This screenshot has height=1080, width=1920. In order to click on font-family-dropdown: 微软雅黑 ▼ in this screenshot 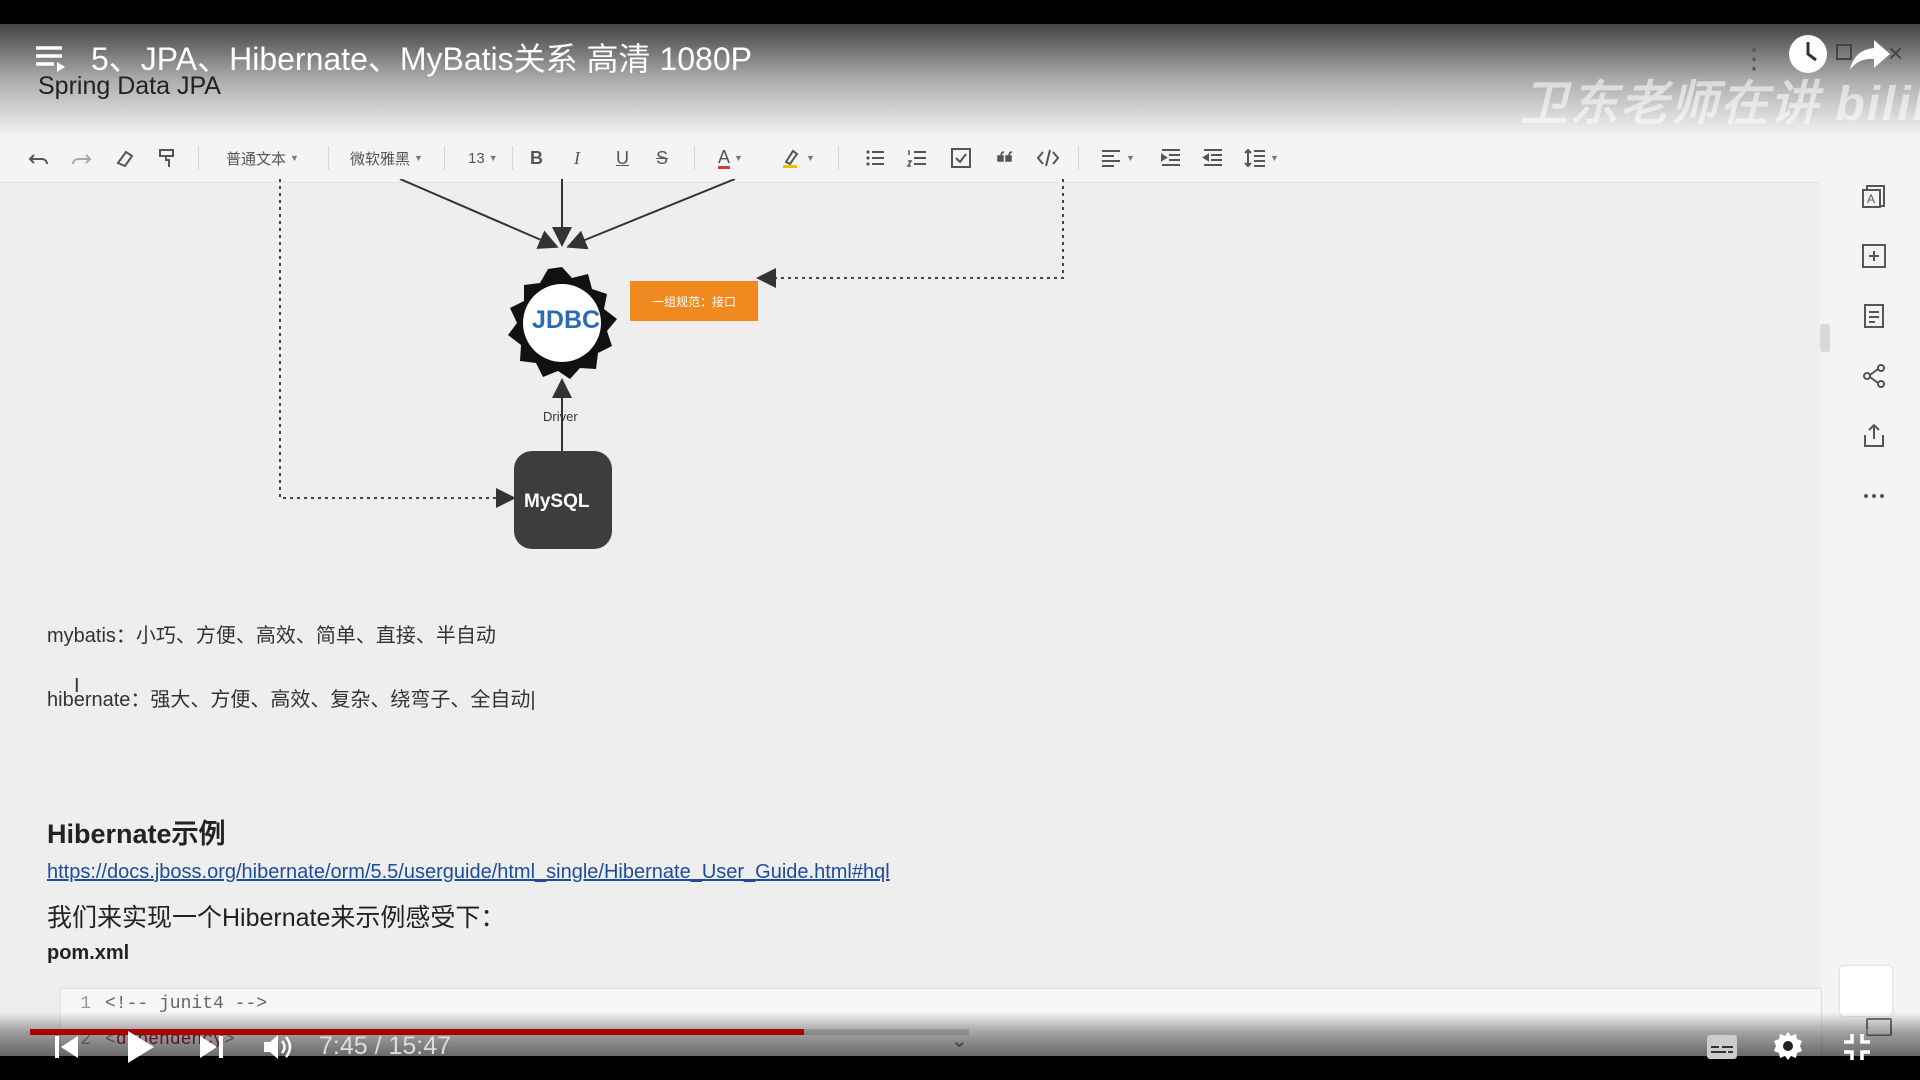, I will do `click(386, 158)`.